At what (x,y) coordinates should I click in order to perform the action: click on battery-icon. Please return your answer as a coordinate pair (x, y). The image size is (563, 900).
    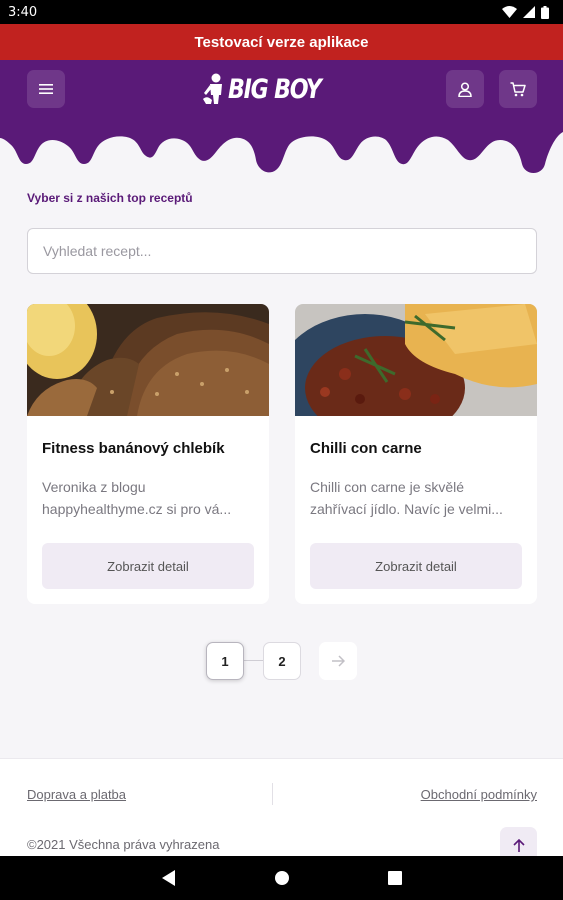
    Looking at the image, I should click on (545, 12).